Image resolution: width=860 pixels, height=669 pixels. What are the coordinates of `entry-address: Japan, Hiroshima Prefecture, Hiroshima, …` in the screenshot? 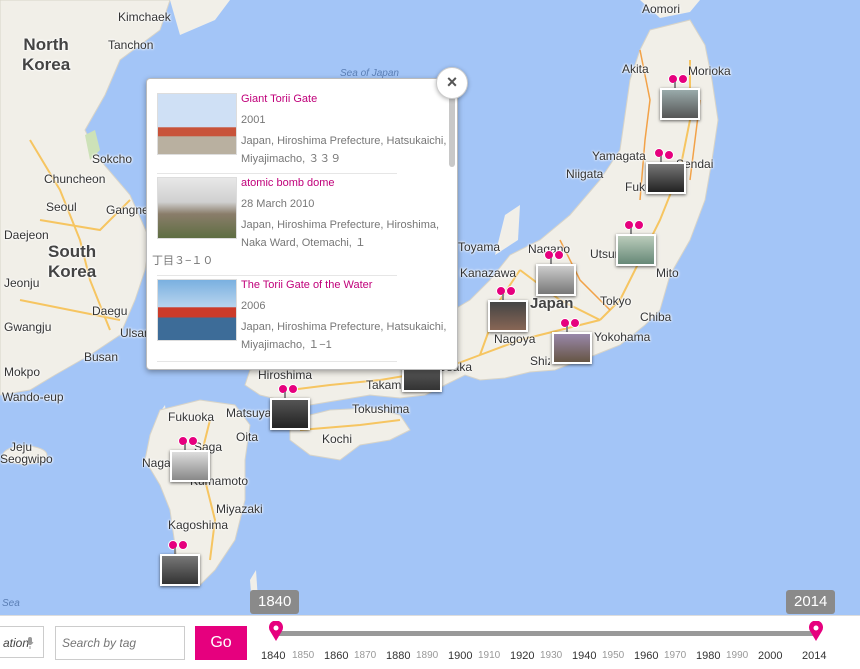 It's located at (340, 234).